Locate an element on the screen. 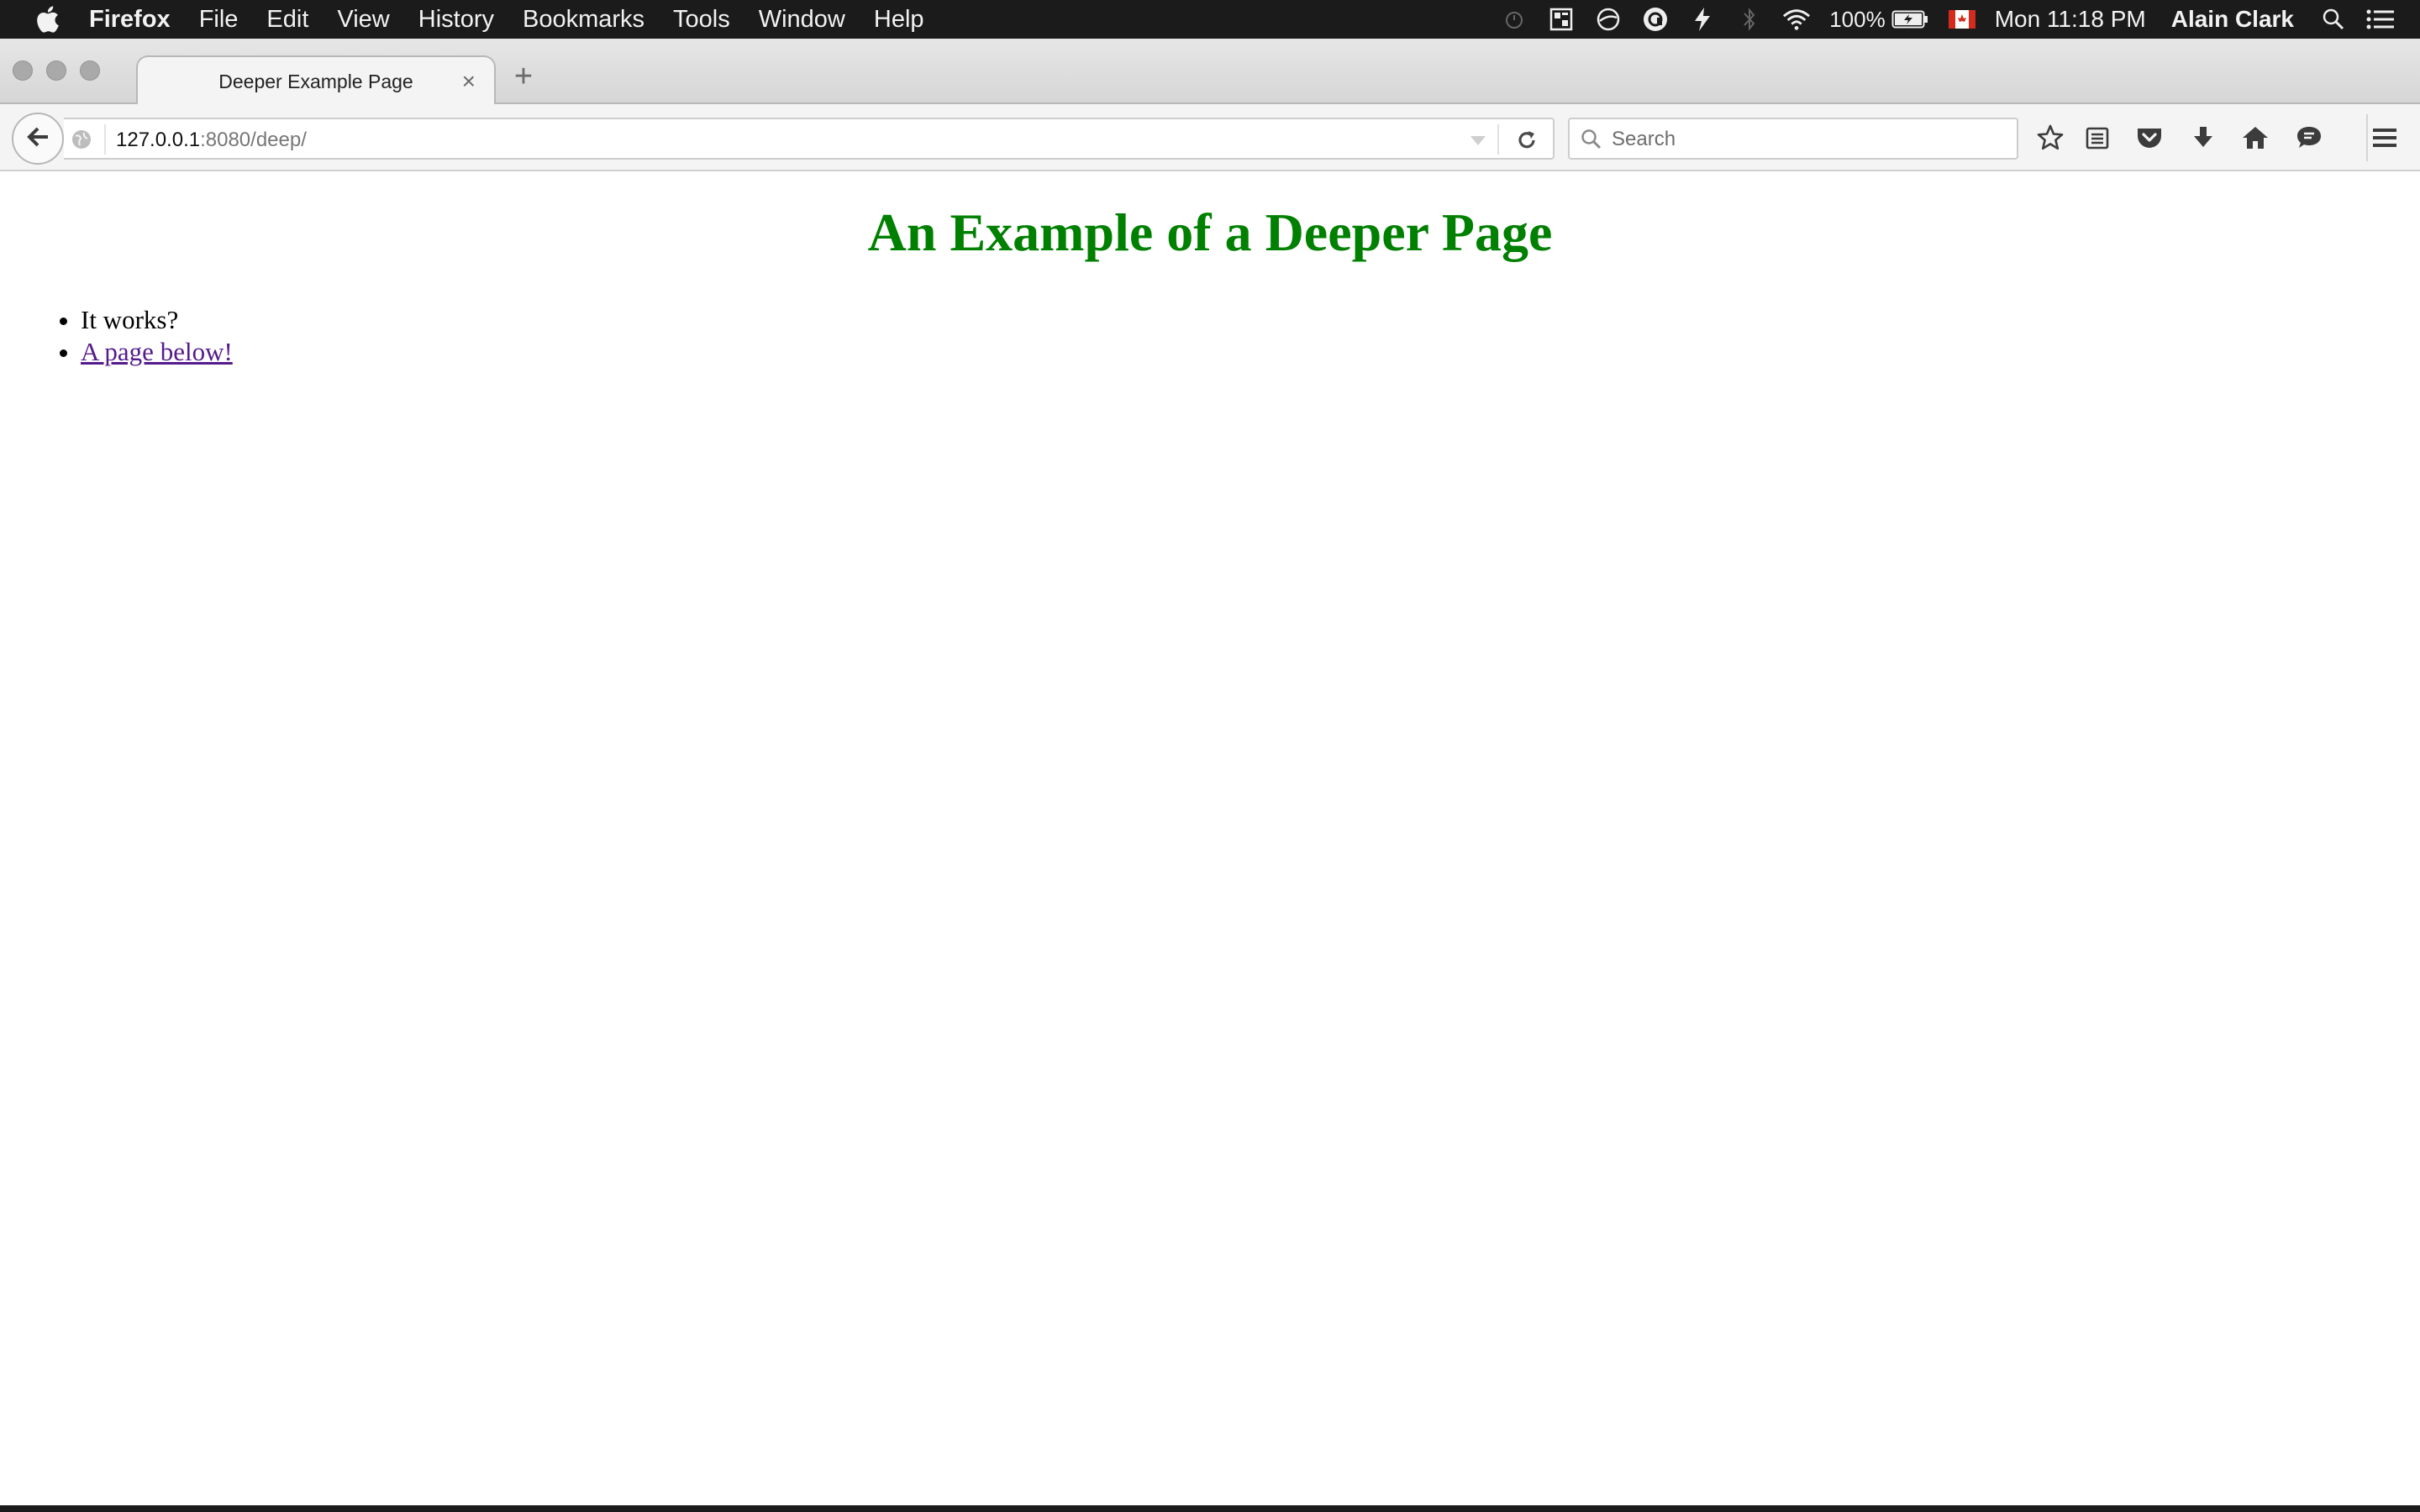  menu-history: History is located at coordinates (456, 20).